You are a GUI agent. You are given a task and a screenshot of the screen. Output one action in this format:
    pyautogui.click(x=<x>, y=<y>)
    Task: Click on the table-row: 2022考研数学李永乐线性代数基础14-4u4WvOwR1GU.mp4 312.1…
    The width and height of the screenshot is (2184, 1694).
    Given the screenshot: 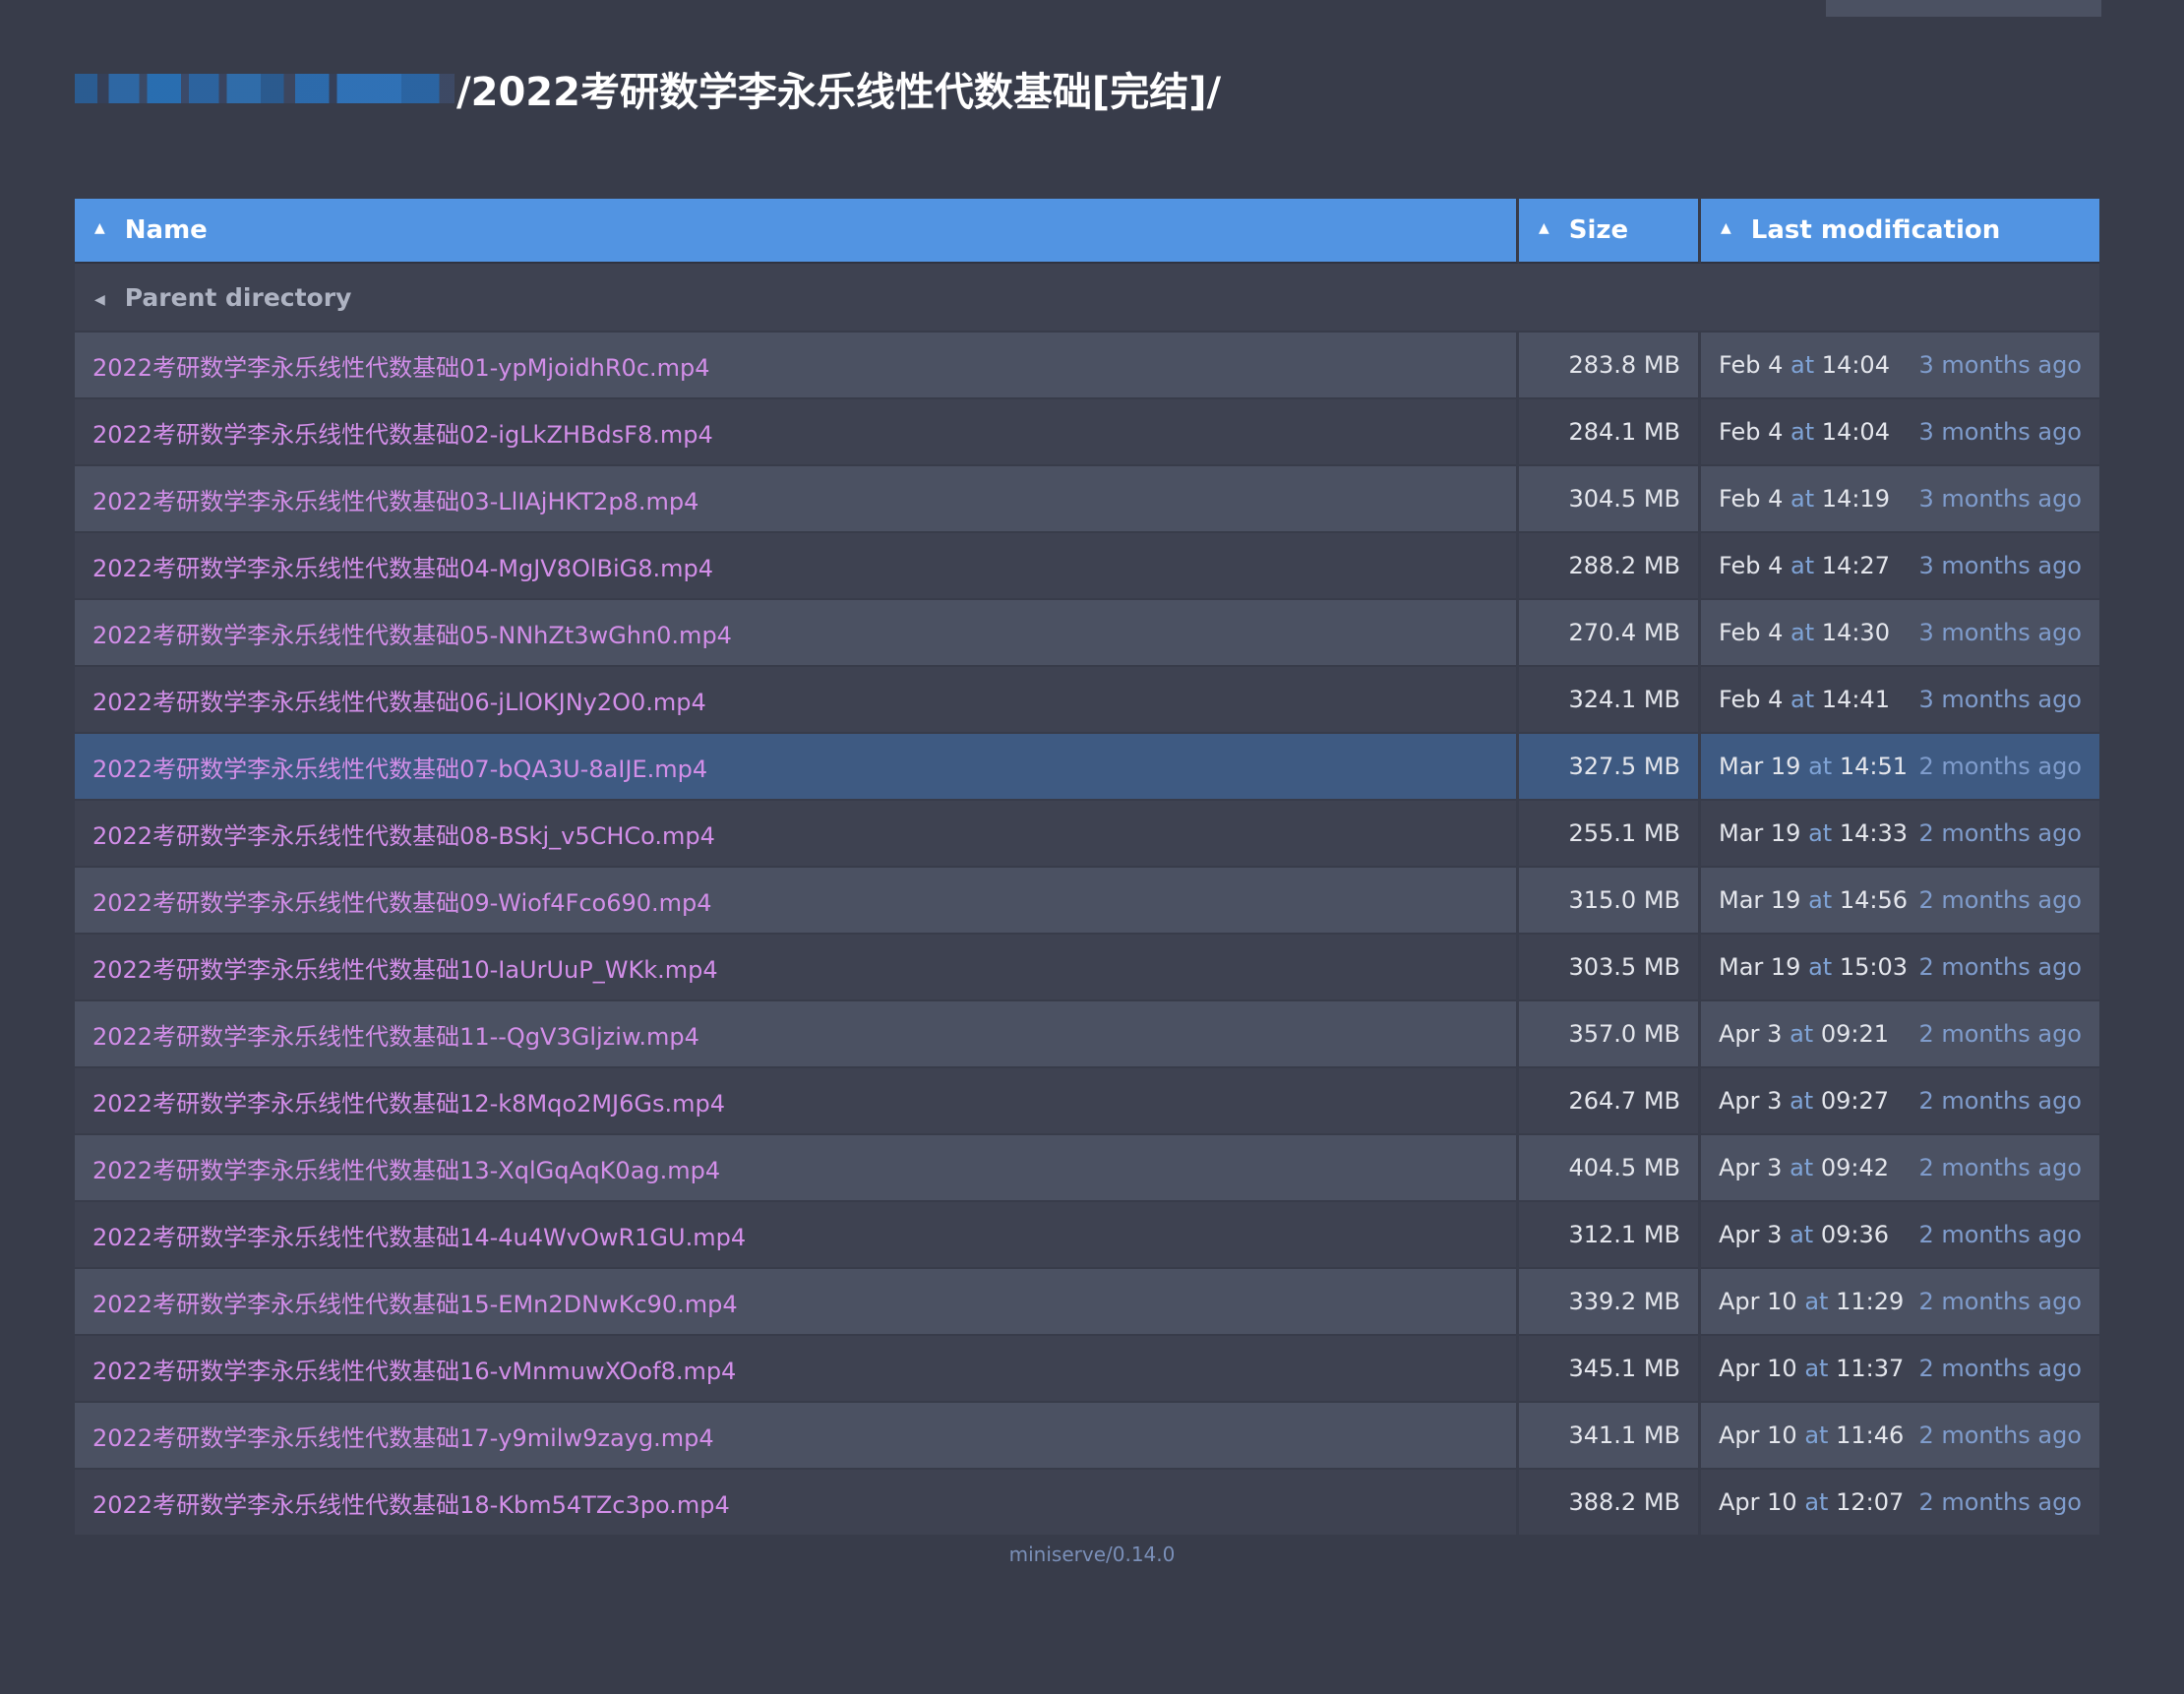 What is the action you would take?
    pyautogui.click(x=1087, y=1235)
    